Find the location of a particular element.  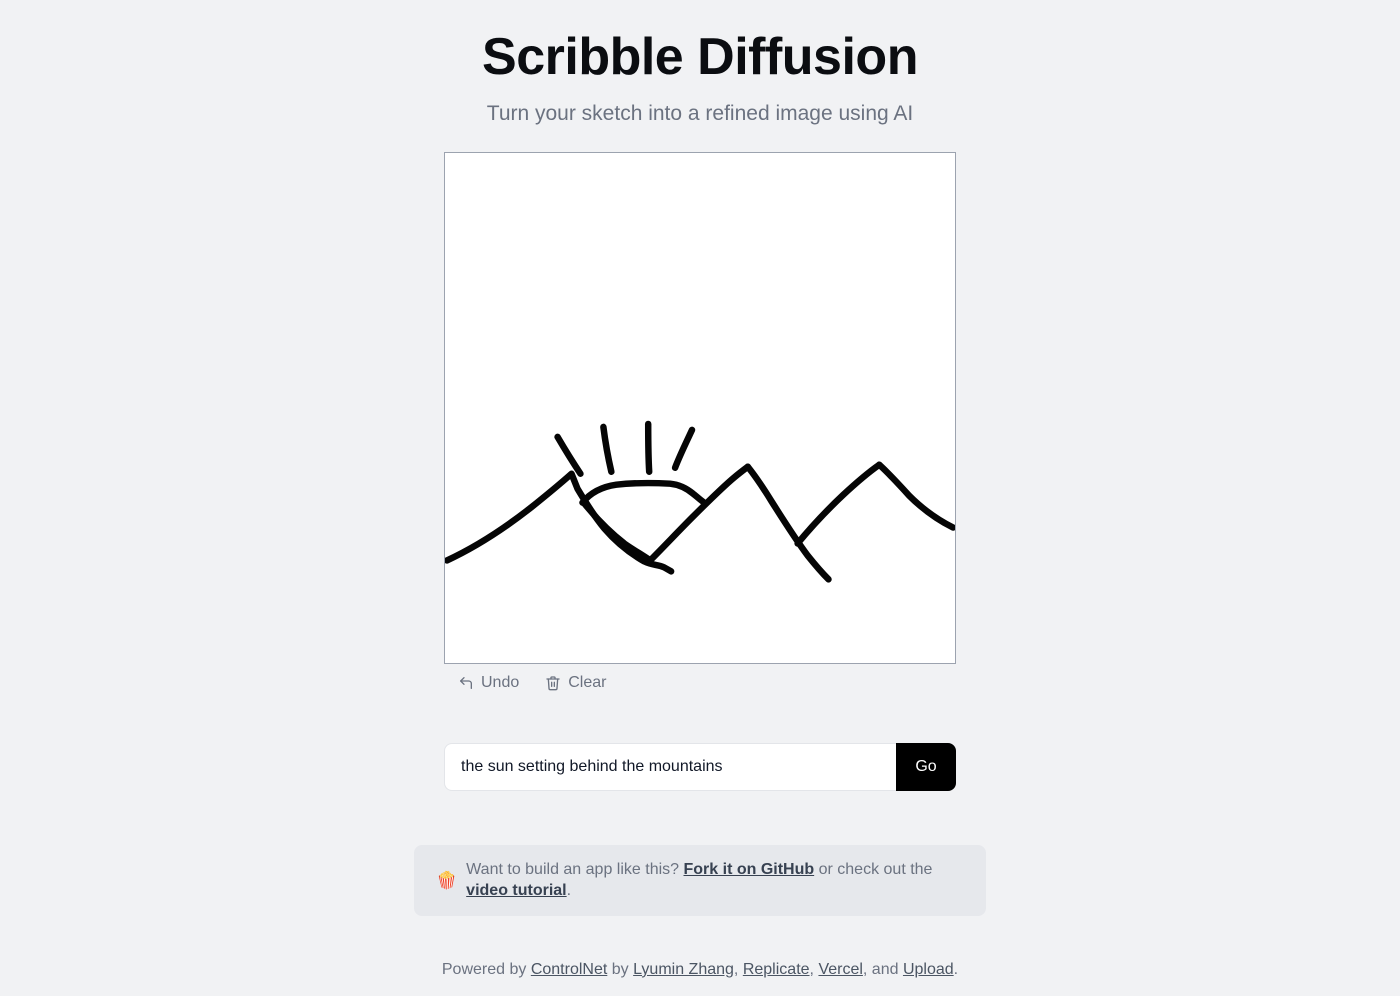

video-tutorial-link: video tutorial is located at coordinates (516, 890).